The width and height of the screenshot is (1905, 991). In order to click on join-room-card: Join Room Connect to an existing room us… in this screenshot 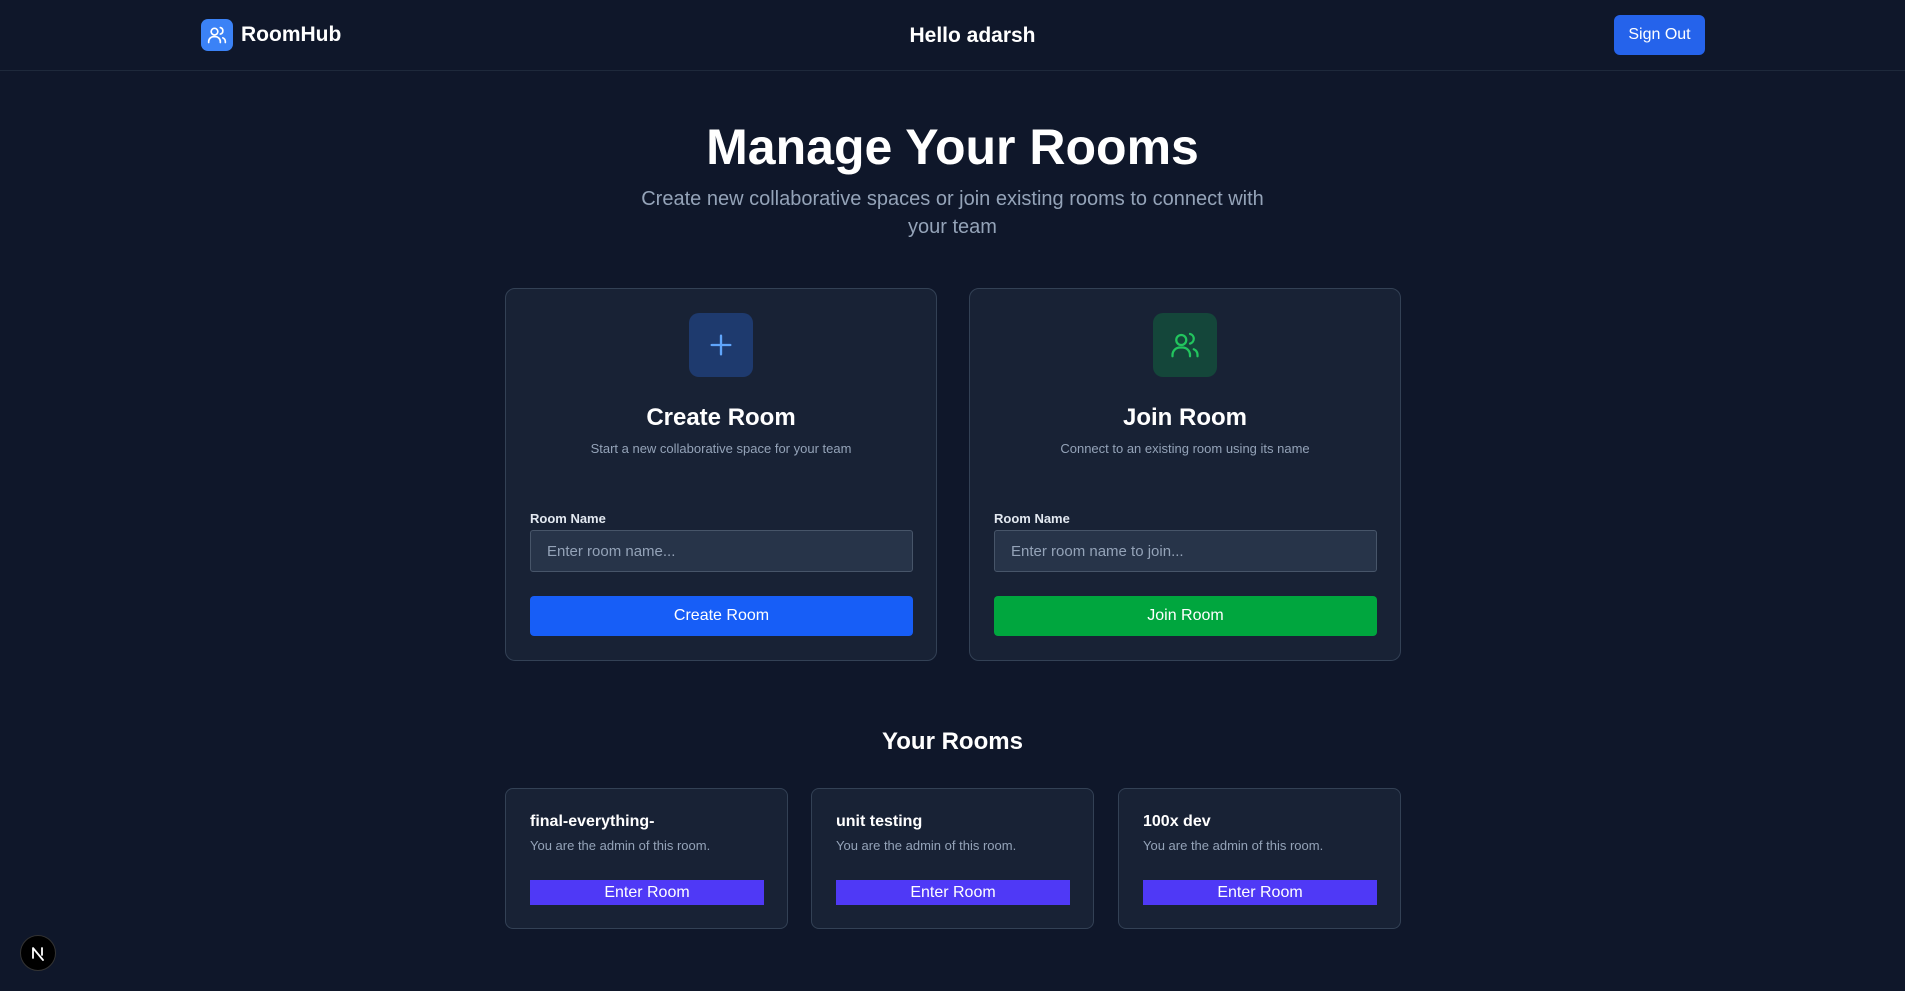, I will do `click(1185, 474)`.